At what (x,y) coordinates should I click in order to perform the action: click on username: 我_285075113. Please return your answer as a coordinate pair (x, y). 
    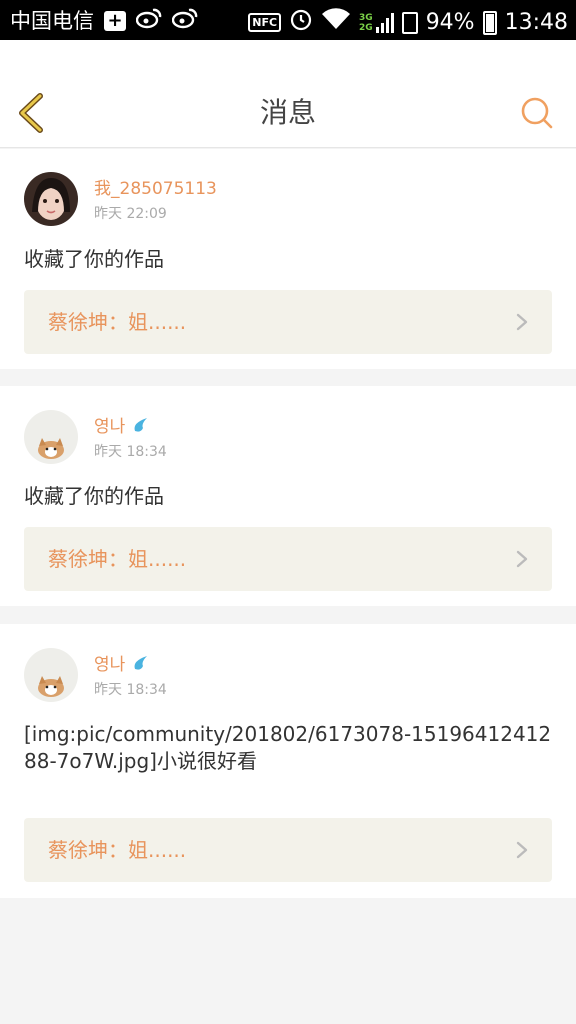
    Looking at the image, I should click on (155, 189).